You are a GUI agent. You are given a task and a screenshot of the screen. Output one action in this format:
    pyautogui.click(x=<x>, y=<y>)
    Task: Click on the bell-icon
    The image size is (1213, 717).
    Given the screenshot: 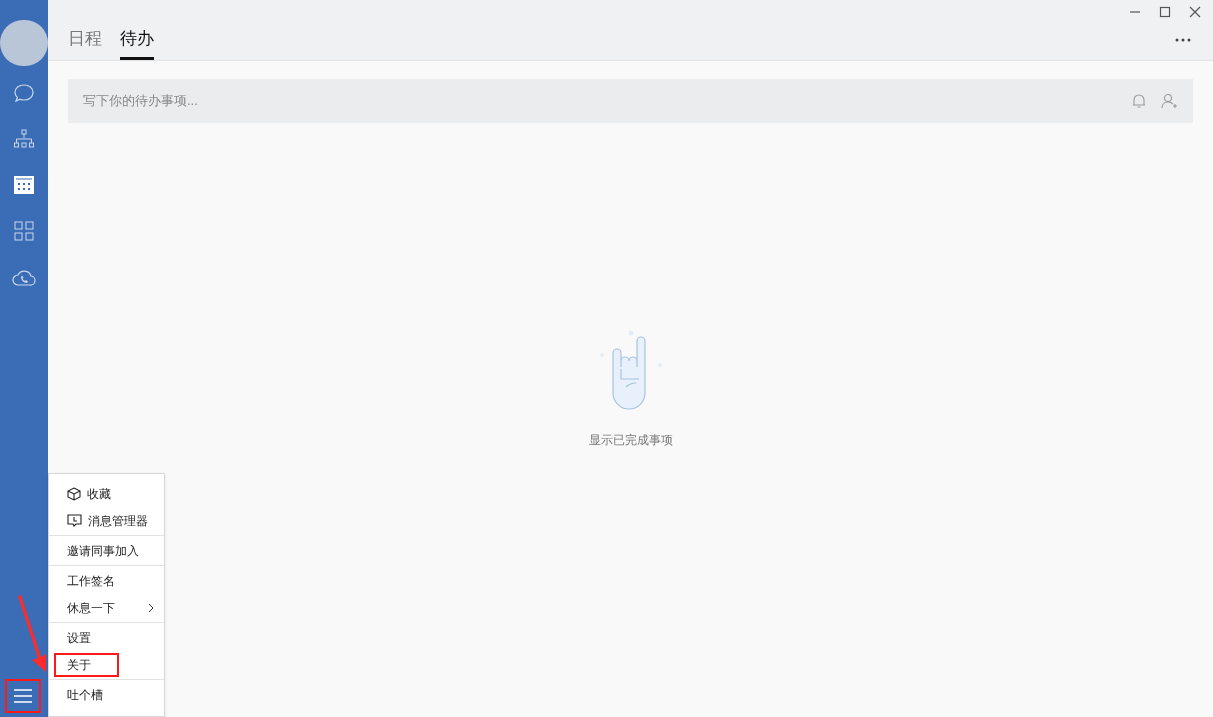 What is the action you would take?
    pyautogui.click(x=1139, y=101)
    